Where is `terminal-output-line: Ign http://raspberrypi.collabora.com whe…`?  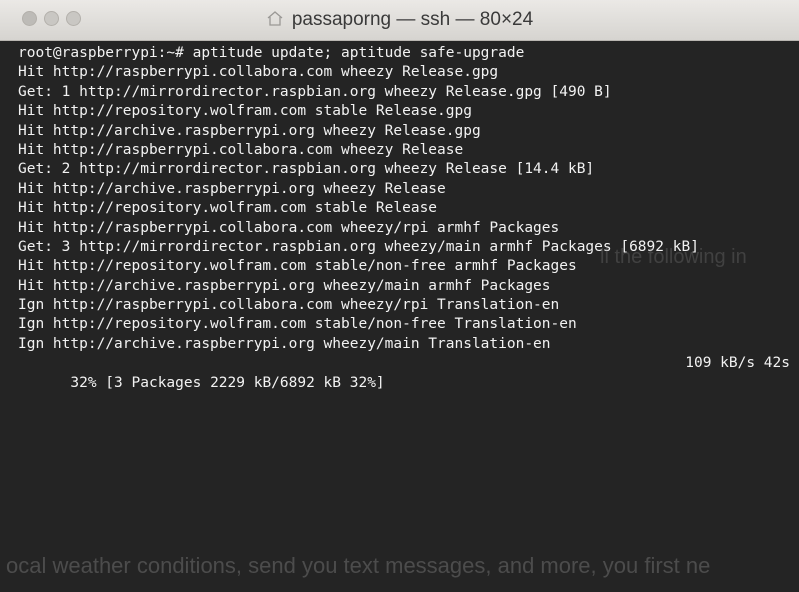 terminal-output-line: Ign http://raspberrypi.collabora.com whe… is located at coordinates (289, 305).